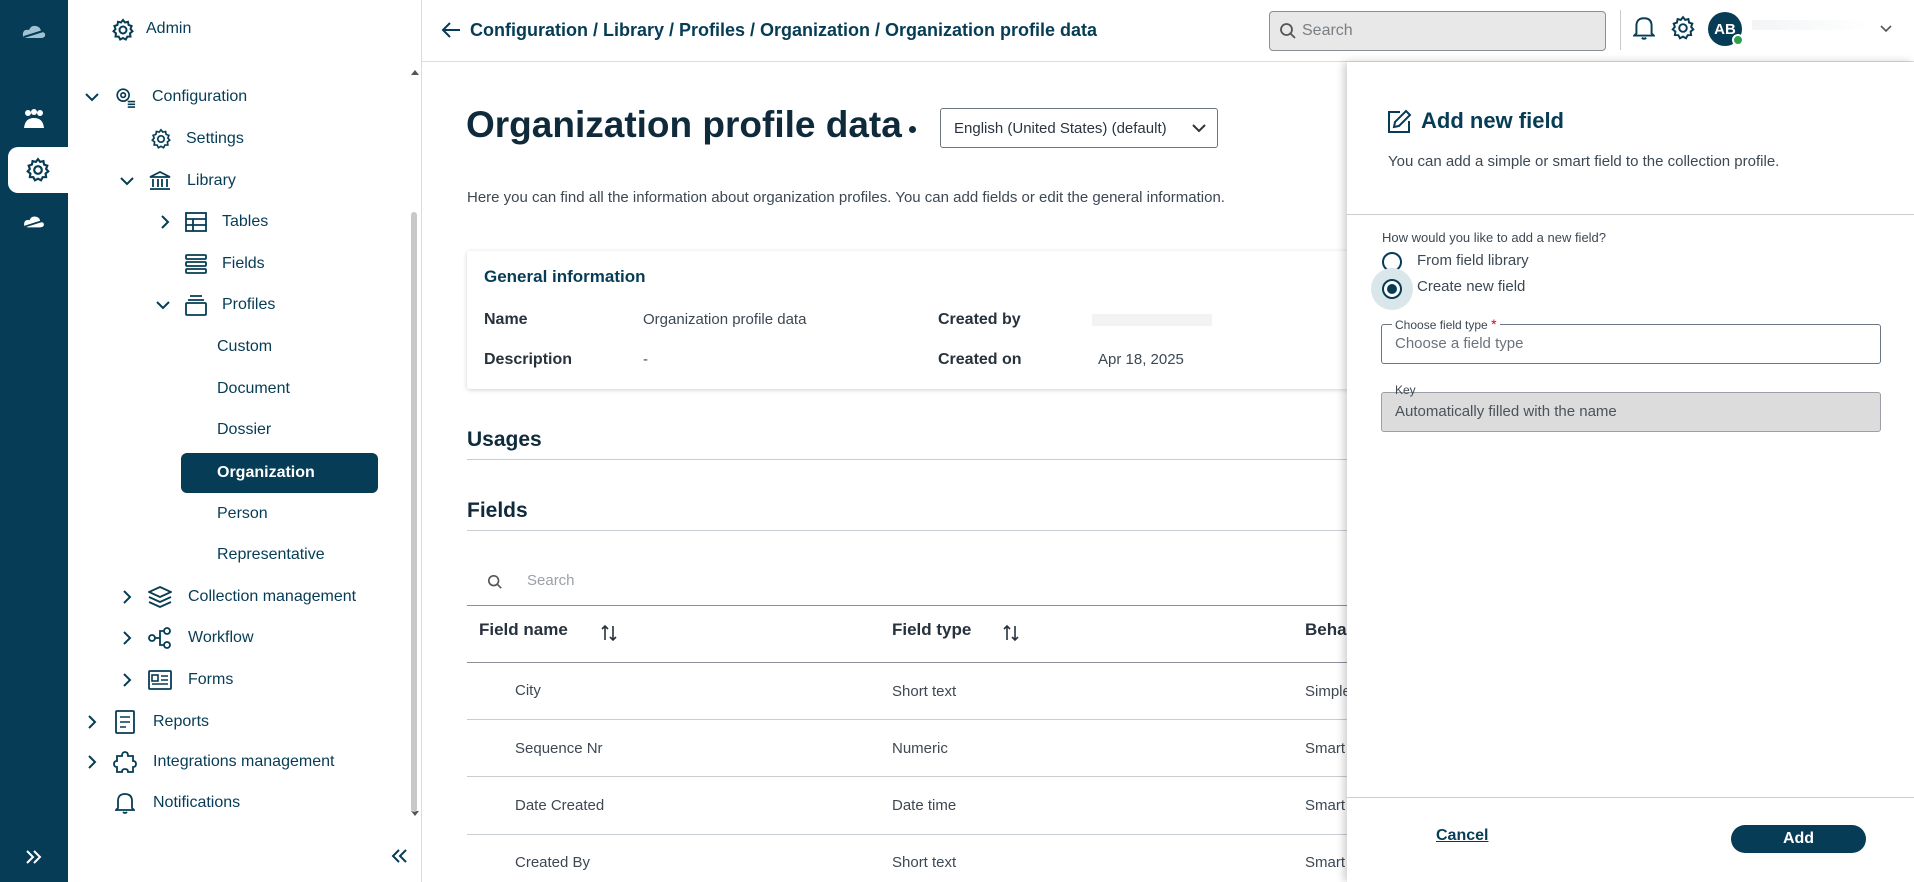 This screenshot has height=882, width=1914. I want to click on sidebar-item-fields: Fields, so click(288, 264).